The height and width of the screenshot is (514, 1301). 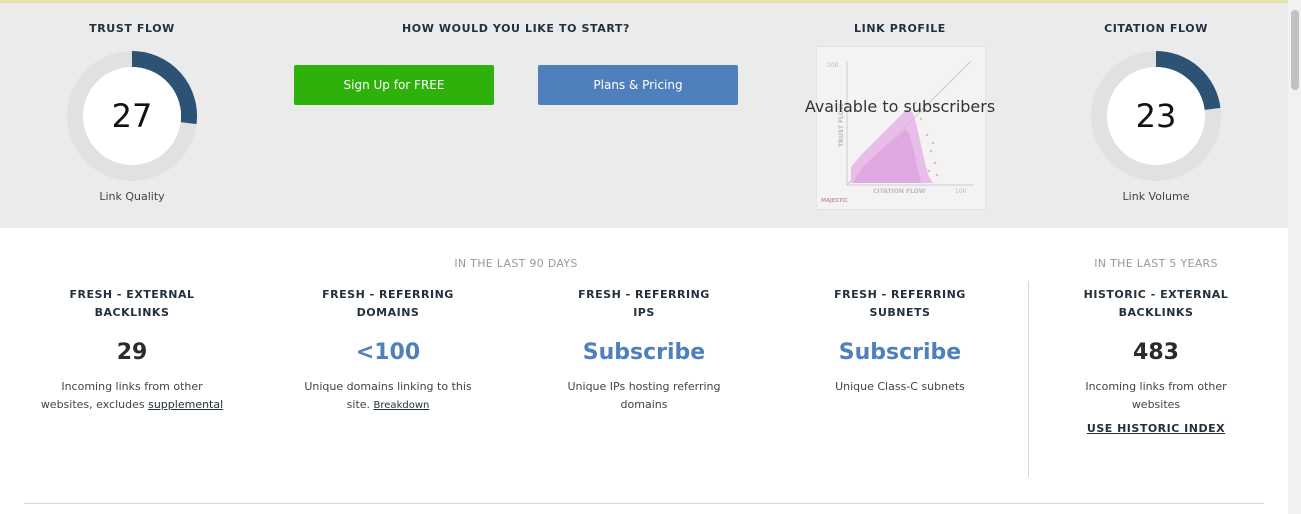 I want to click on supplemental-link: supplemental, so click(x=185, y=404).